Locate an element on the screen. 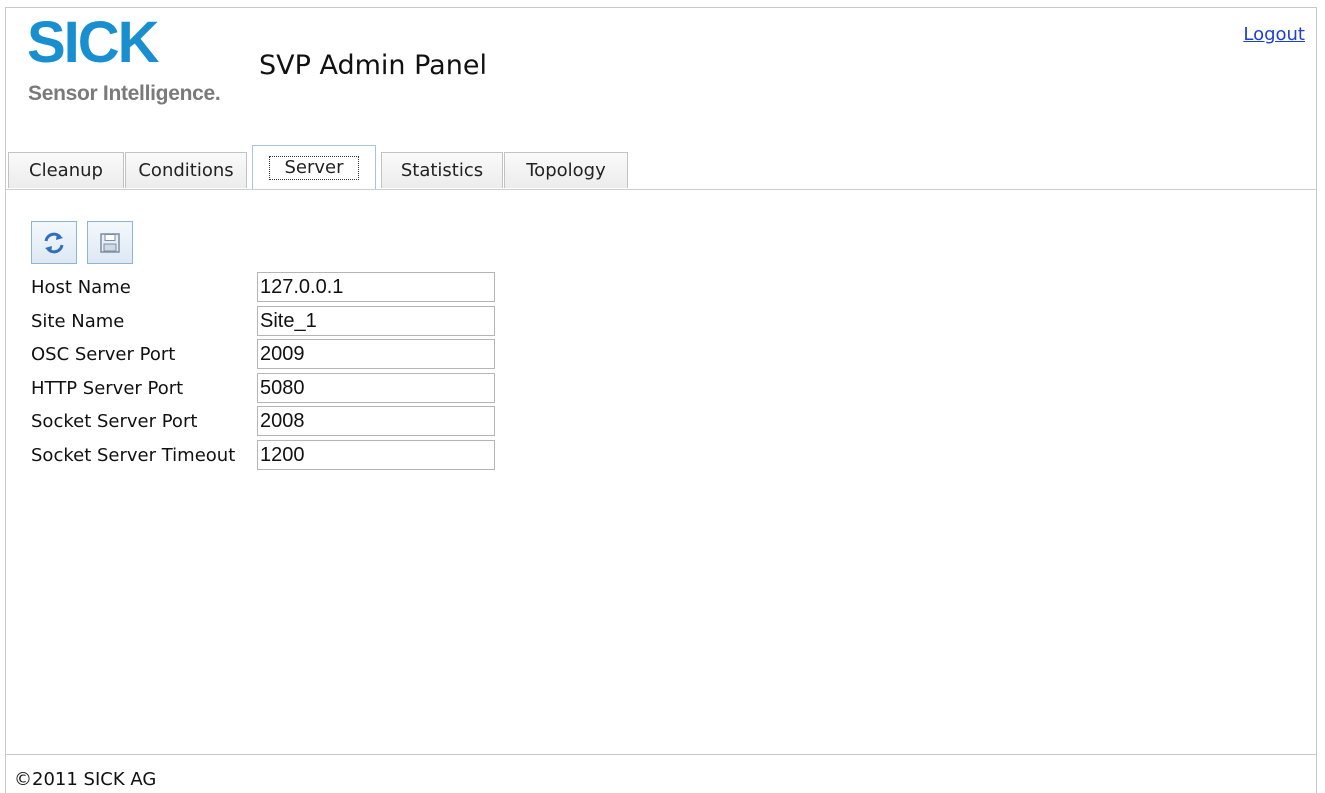  socket-server-timeout-label: Socket Server Timeout is located at coordinates (133, 455).